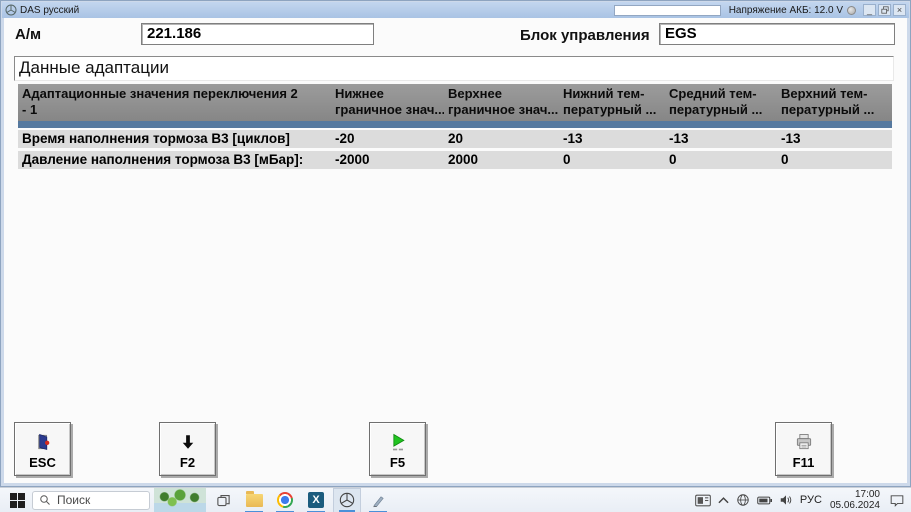 This screenshot has height=512, width=911. What do you see at coordinates (156, 138) in the screenshot?
I see `parameter-name-cell: Время наполнения тормоза В3 [циклов]` at bounding box center [156, 138].